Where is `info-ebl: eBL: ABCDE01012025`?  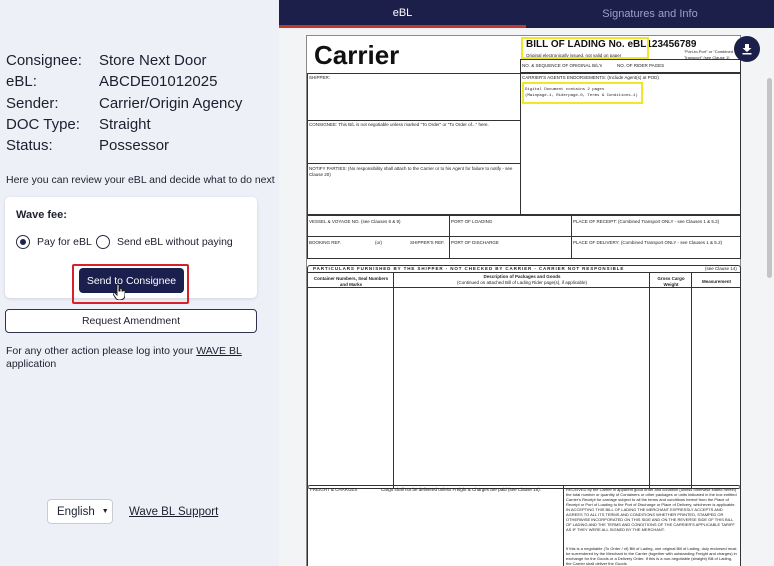 info-ebl: eBL: ABCDE01012025 is located at coordinates (111, 81).